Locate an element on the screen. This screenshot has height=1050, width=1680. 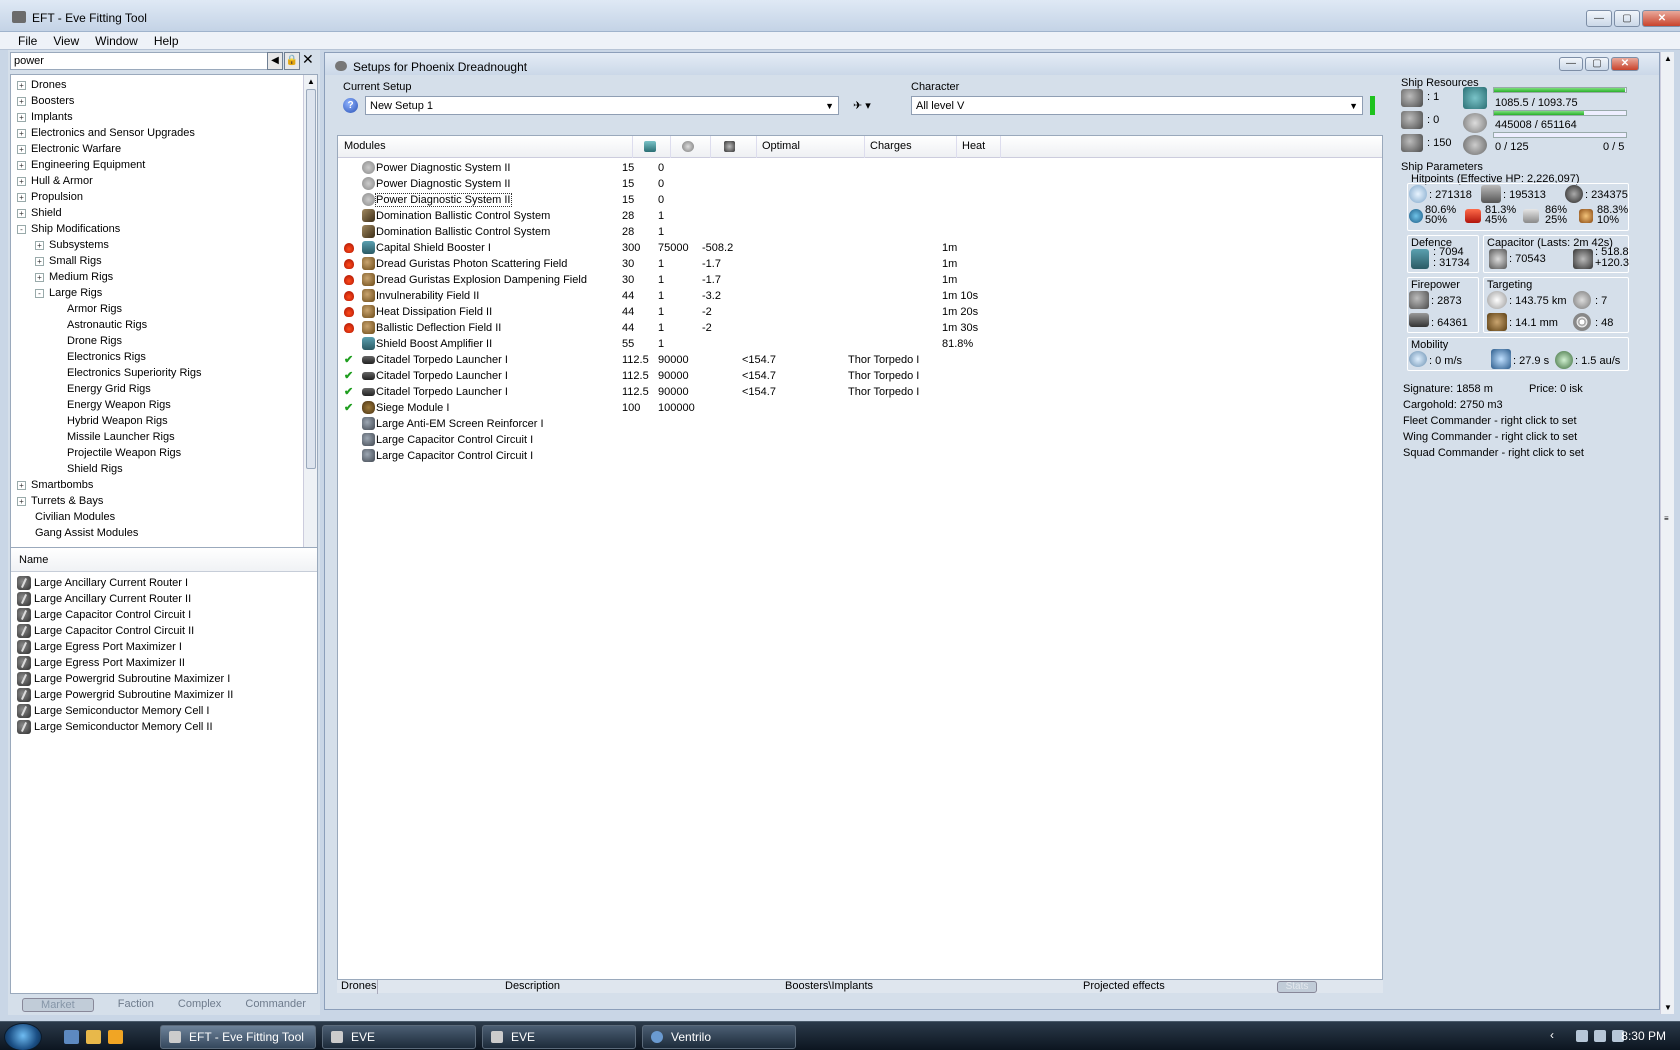
tree-item: Missile Launcher Rigs is located at coordinates (121, 437).